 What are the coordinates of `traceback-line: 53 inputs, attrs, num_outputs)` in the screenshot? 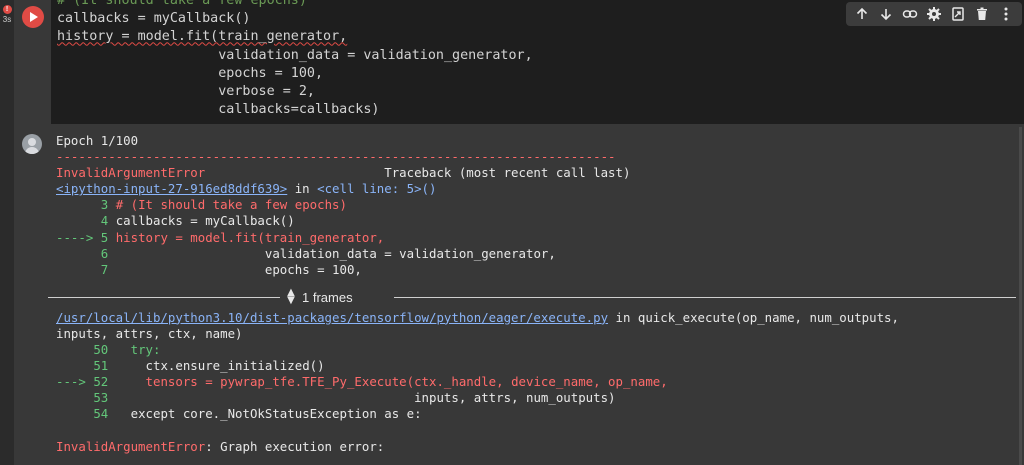 It's located at (354, 398).